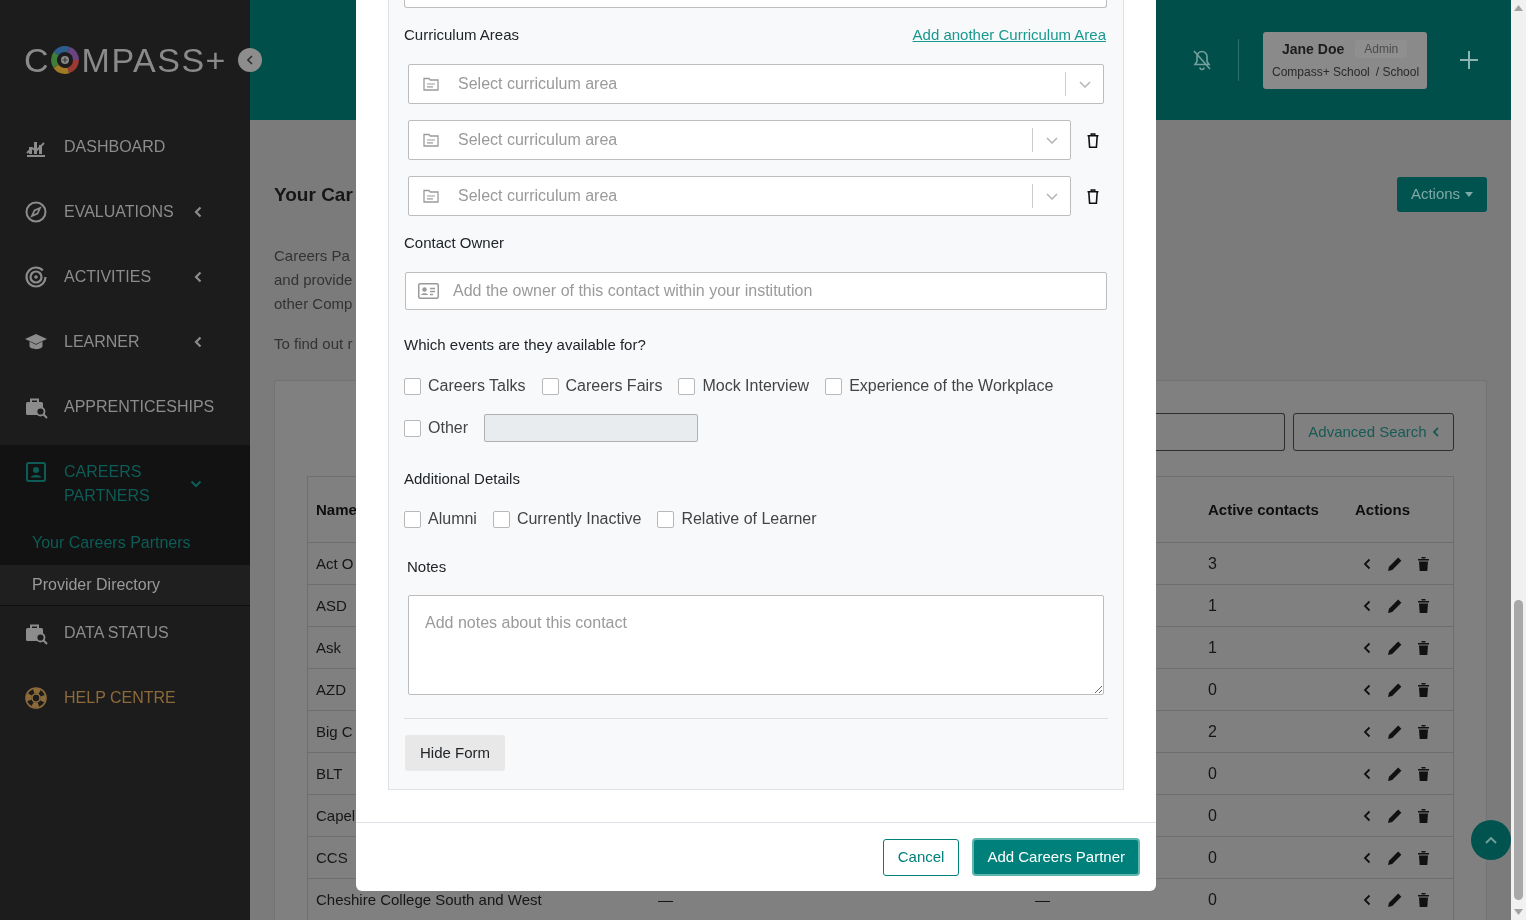 This screenshot has height=920, width=1526. Describe the element at coordinates (579, 519) in the screenshot. I see `checkbox-label: Currently Inactive` at that location.